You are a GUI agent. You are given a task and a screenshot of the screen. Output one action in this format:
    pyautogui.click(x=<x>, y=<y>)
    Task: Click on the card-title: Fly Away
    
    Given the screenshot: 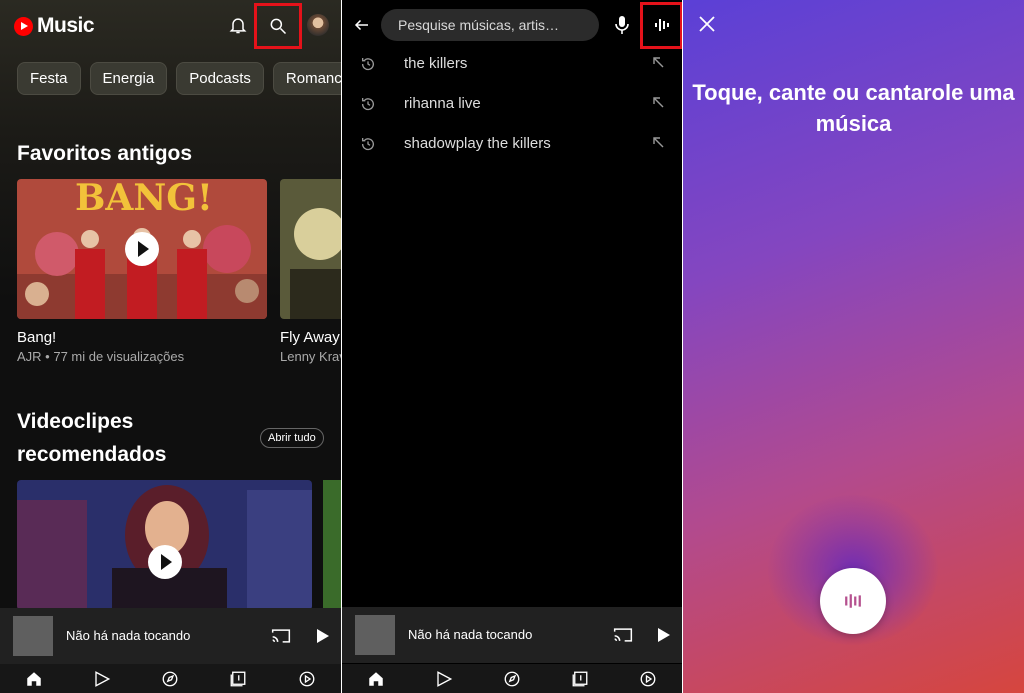 What is the action you would take?
    pyautogui.click(x=310, y=337)
    